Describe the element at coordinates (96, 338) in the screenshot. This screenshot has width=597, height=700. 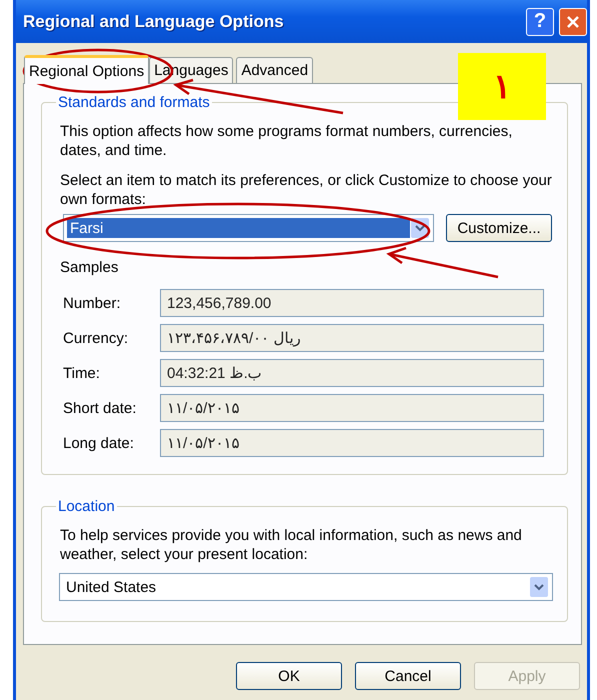
I see `sample-label: Currency:` at that location.